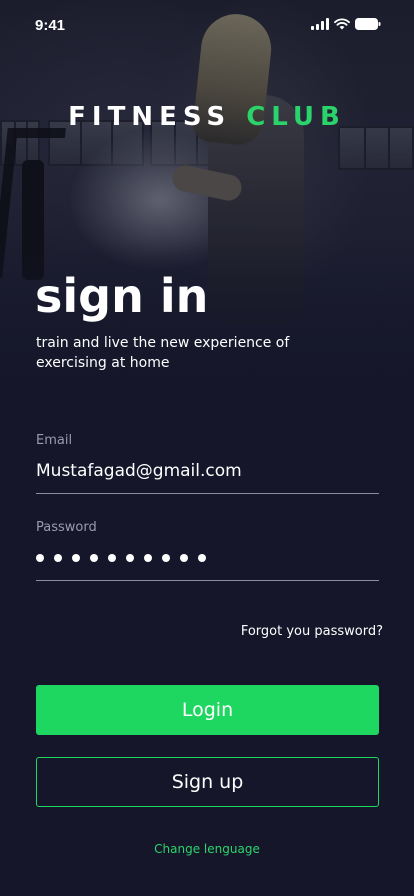 This screenshot has height=896, width=414. Describe the element at coordinates (207, 849) in the screenshot. I see `change-language-link: Change lenguage` at that location.